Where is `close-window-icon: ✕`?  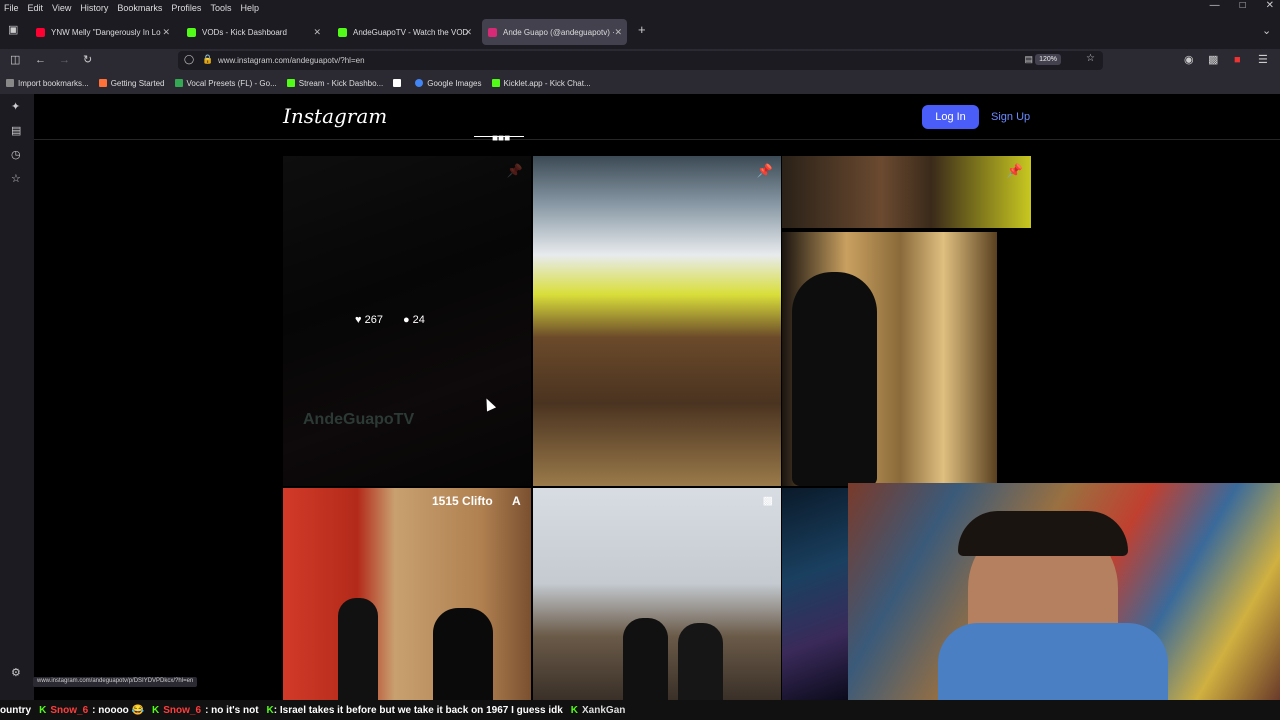 close-window-icon: ✕ is located at coordinates (1270, 7).